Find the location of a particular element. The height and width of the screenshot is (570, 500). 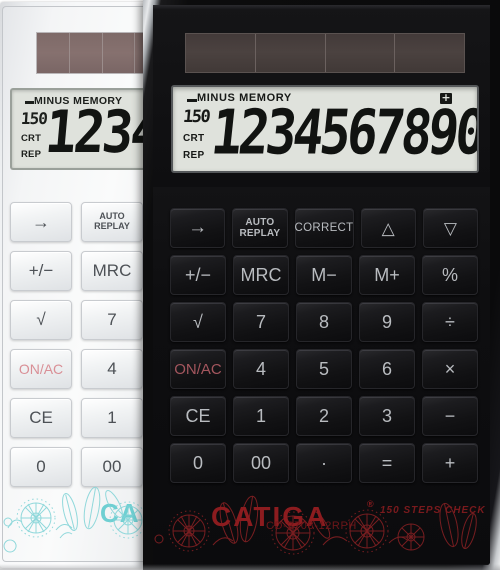

black-keypad-row: ON/AC 4 5 6 × is located at coordinates (324, 369).